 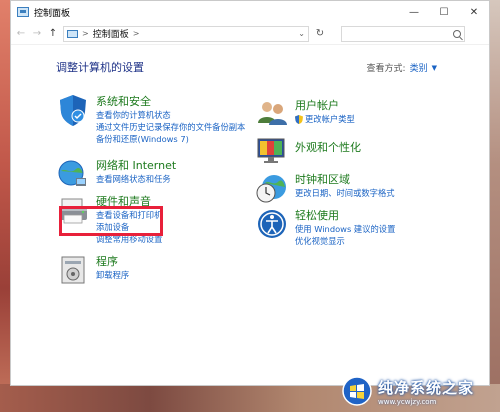 I want to click on search-icon, so click(x=457, y=33).